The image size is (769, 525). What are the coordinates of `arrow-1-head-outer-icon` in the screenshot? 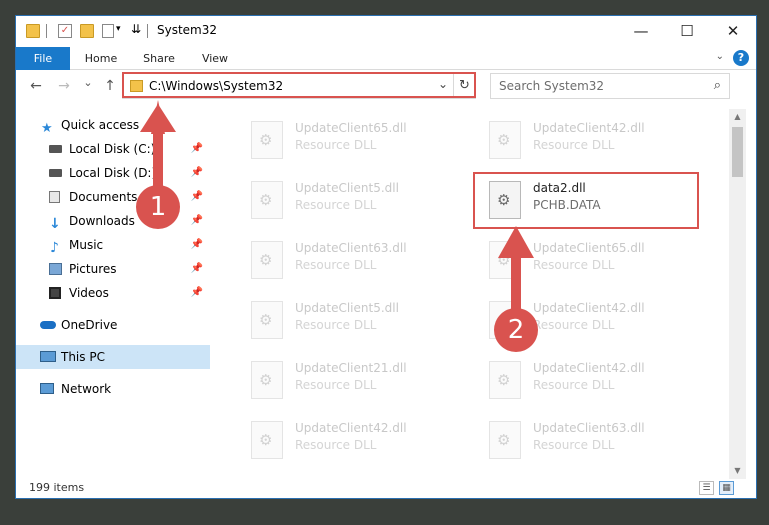 It's located at (158, 118).